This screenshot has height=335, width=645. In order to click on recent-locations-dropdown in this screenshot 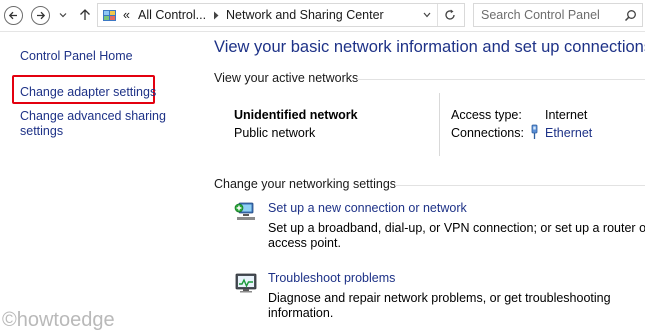, I will do `click(63, 15)`.